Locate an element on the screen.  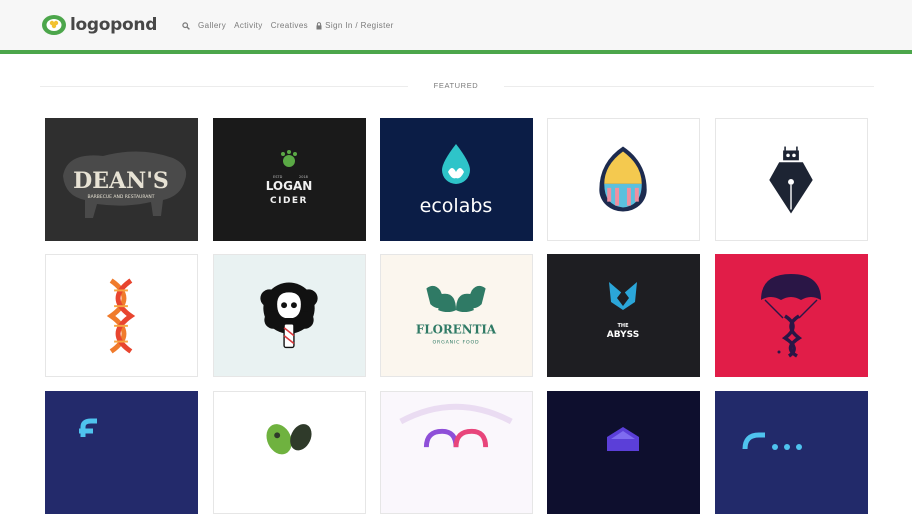
nav-gallery: Gallery is located at coordinates (212, 25).